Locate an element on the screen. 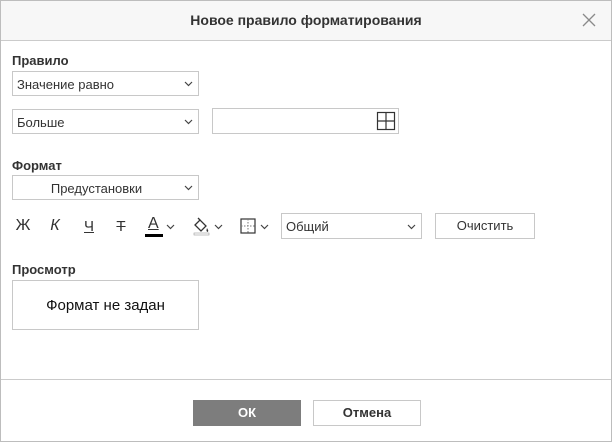 This screenshot has width=612, height=442. range-grid-icon is located at coordinates (386, 121).